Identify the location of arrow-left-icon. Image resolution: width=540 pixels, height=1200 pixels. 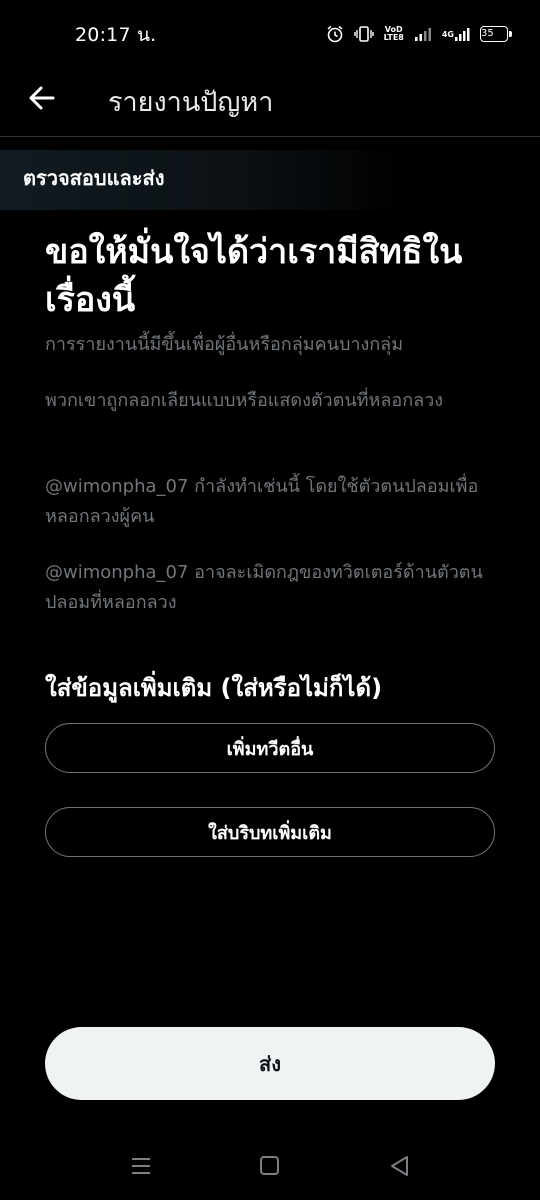
(42, 98).